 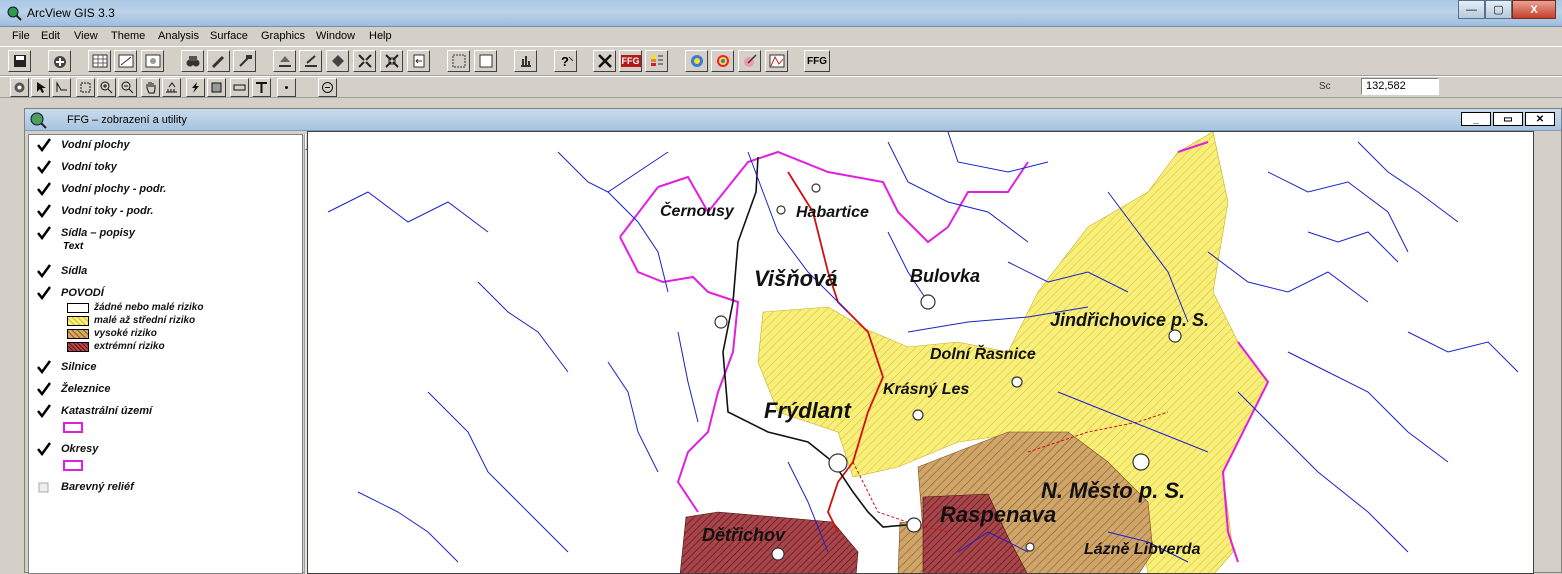 What do you see at coordinates (171, 87) in the screenshot?
I see `measure-tool` at bounding box center [171, 87].